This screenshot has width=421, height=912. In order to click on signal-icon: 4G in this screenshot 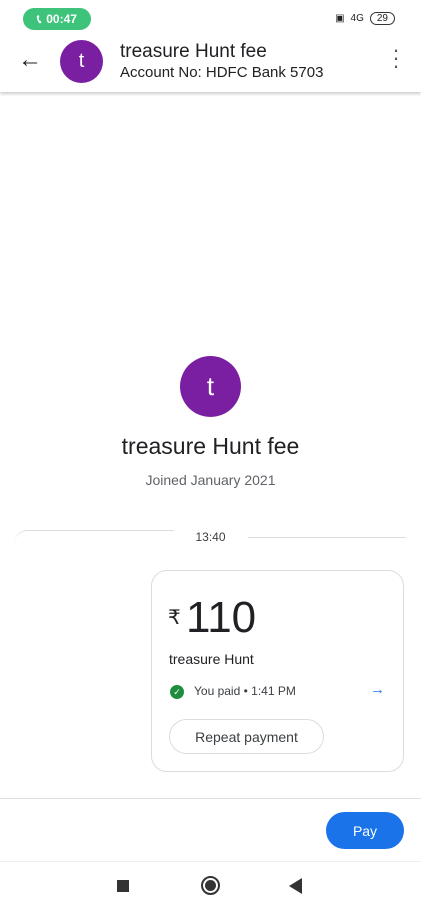, I will do `click(357, 18)`.